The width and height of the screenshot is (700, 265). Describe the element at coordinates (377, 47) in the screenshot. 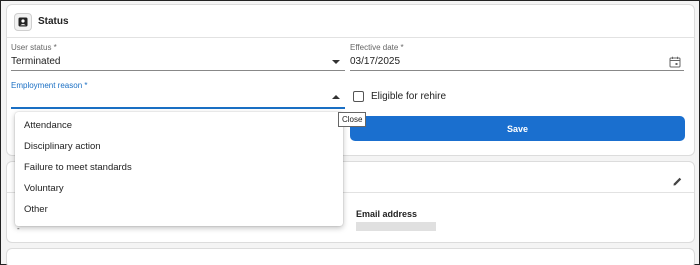

I see `effective-date-label: Effective date *` at that location.